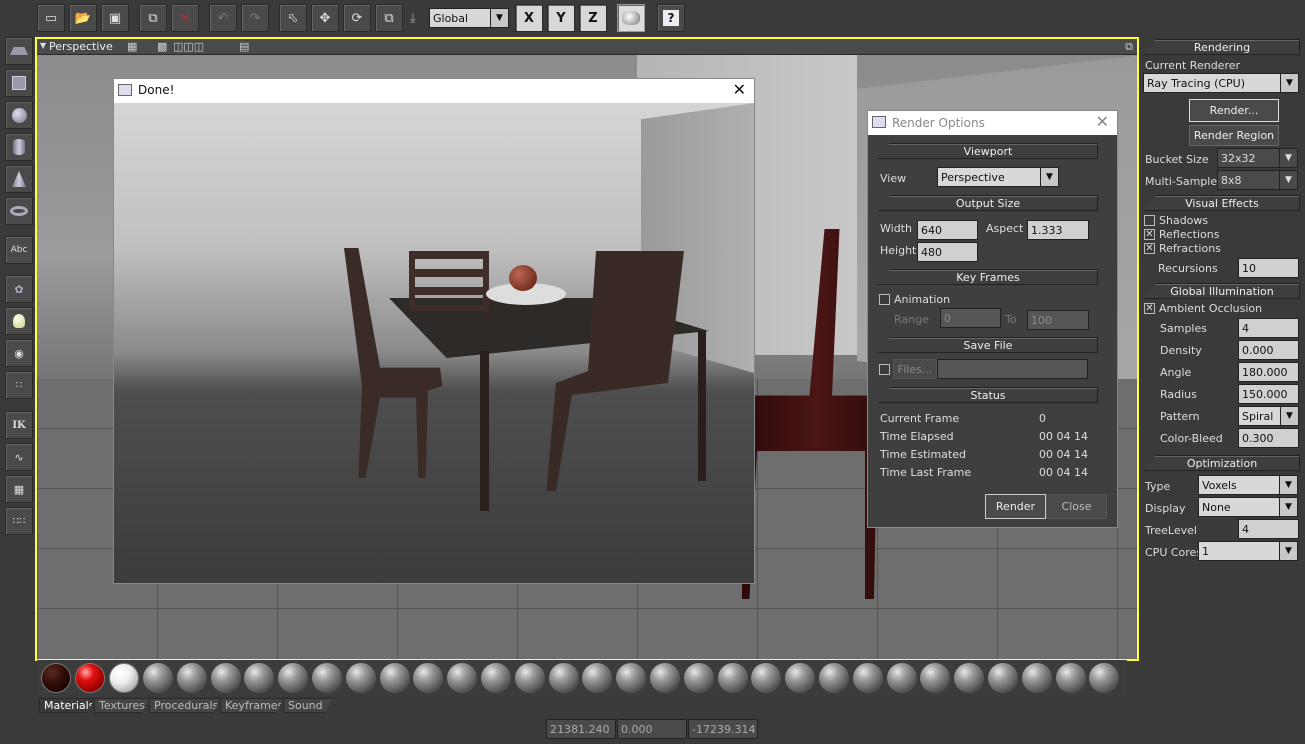  Describe the element at coordinates (162, 46) in the screenshot. I see `checker-icon: ▩` at that location.